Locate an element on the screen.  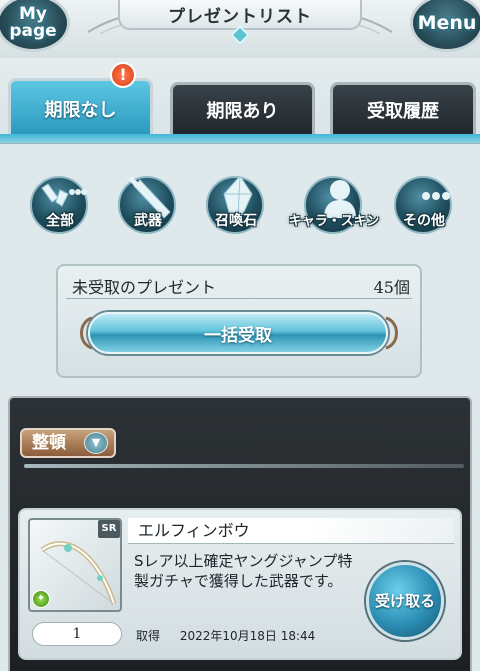
tab-alert-badge: ! is located at coordinates (123, 75).